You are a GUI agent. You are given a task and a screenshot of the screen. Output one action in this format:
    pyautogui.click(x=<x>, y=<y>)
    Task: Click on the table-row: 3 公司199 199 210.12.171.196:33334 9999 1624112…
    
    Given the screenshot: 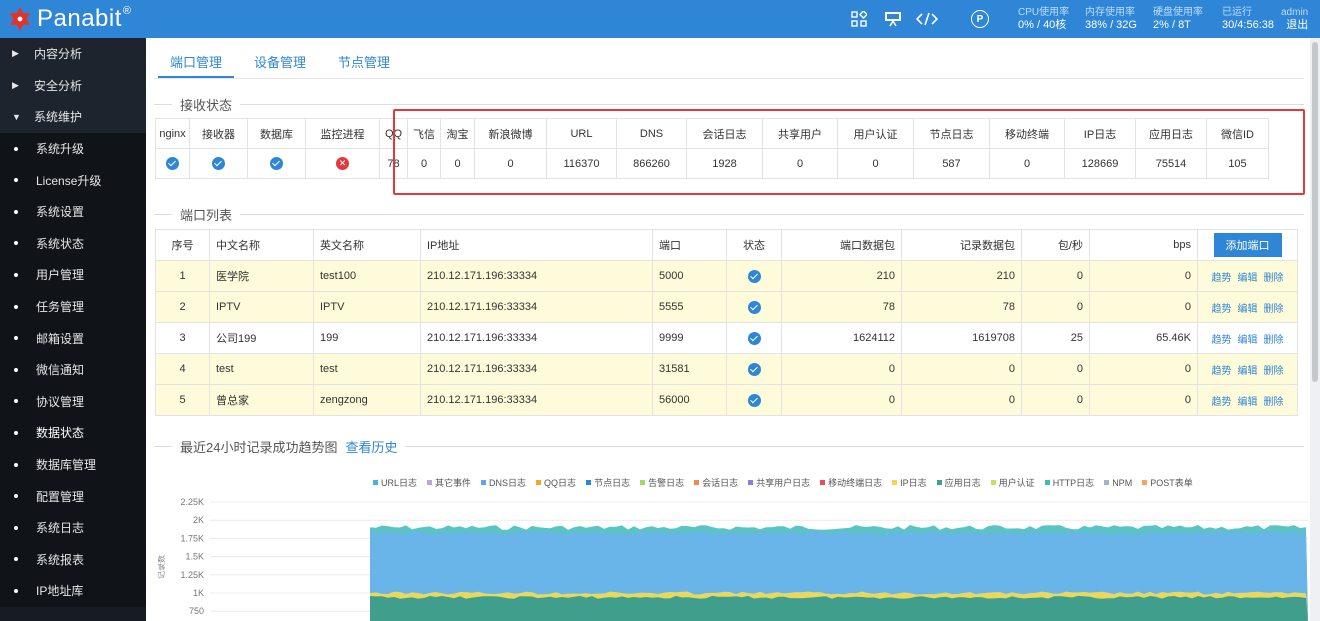 What is the action you would take?
    pyautogui.click(x=726, y=338)
    